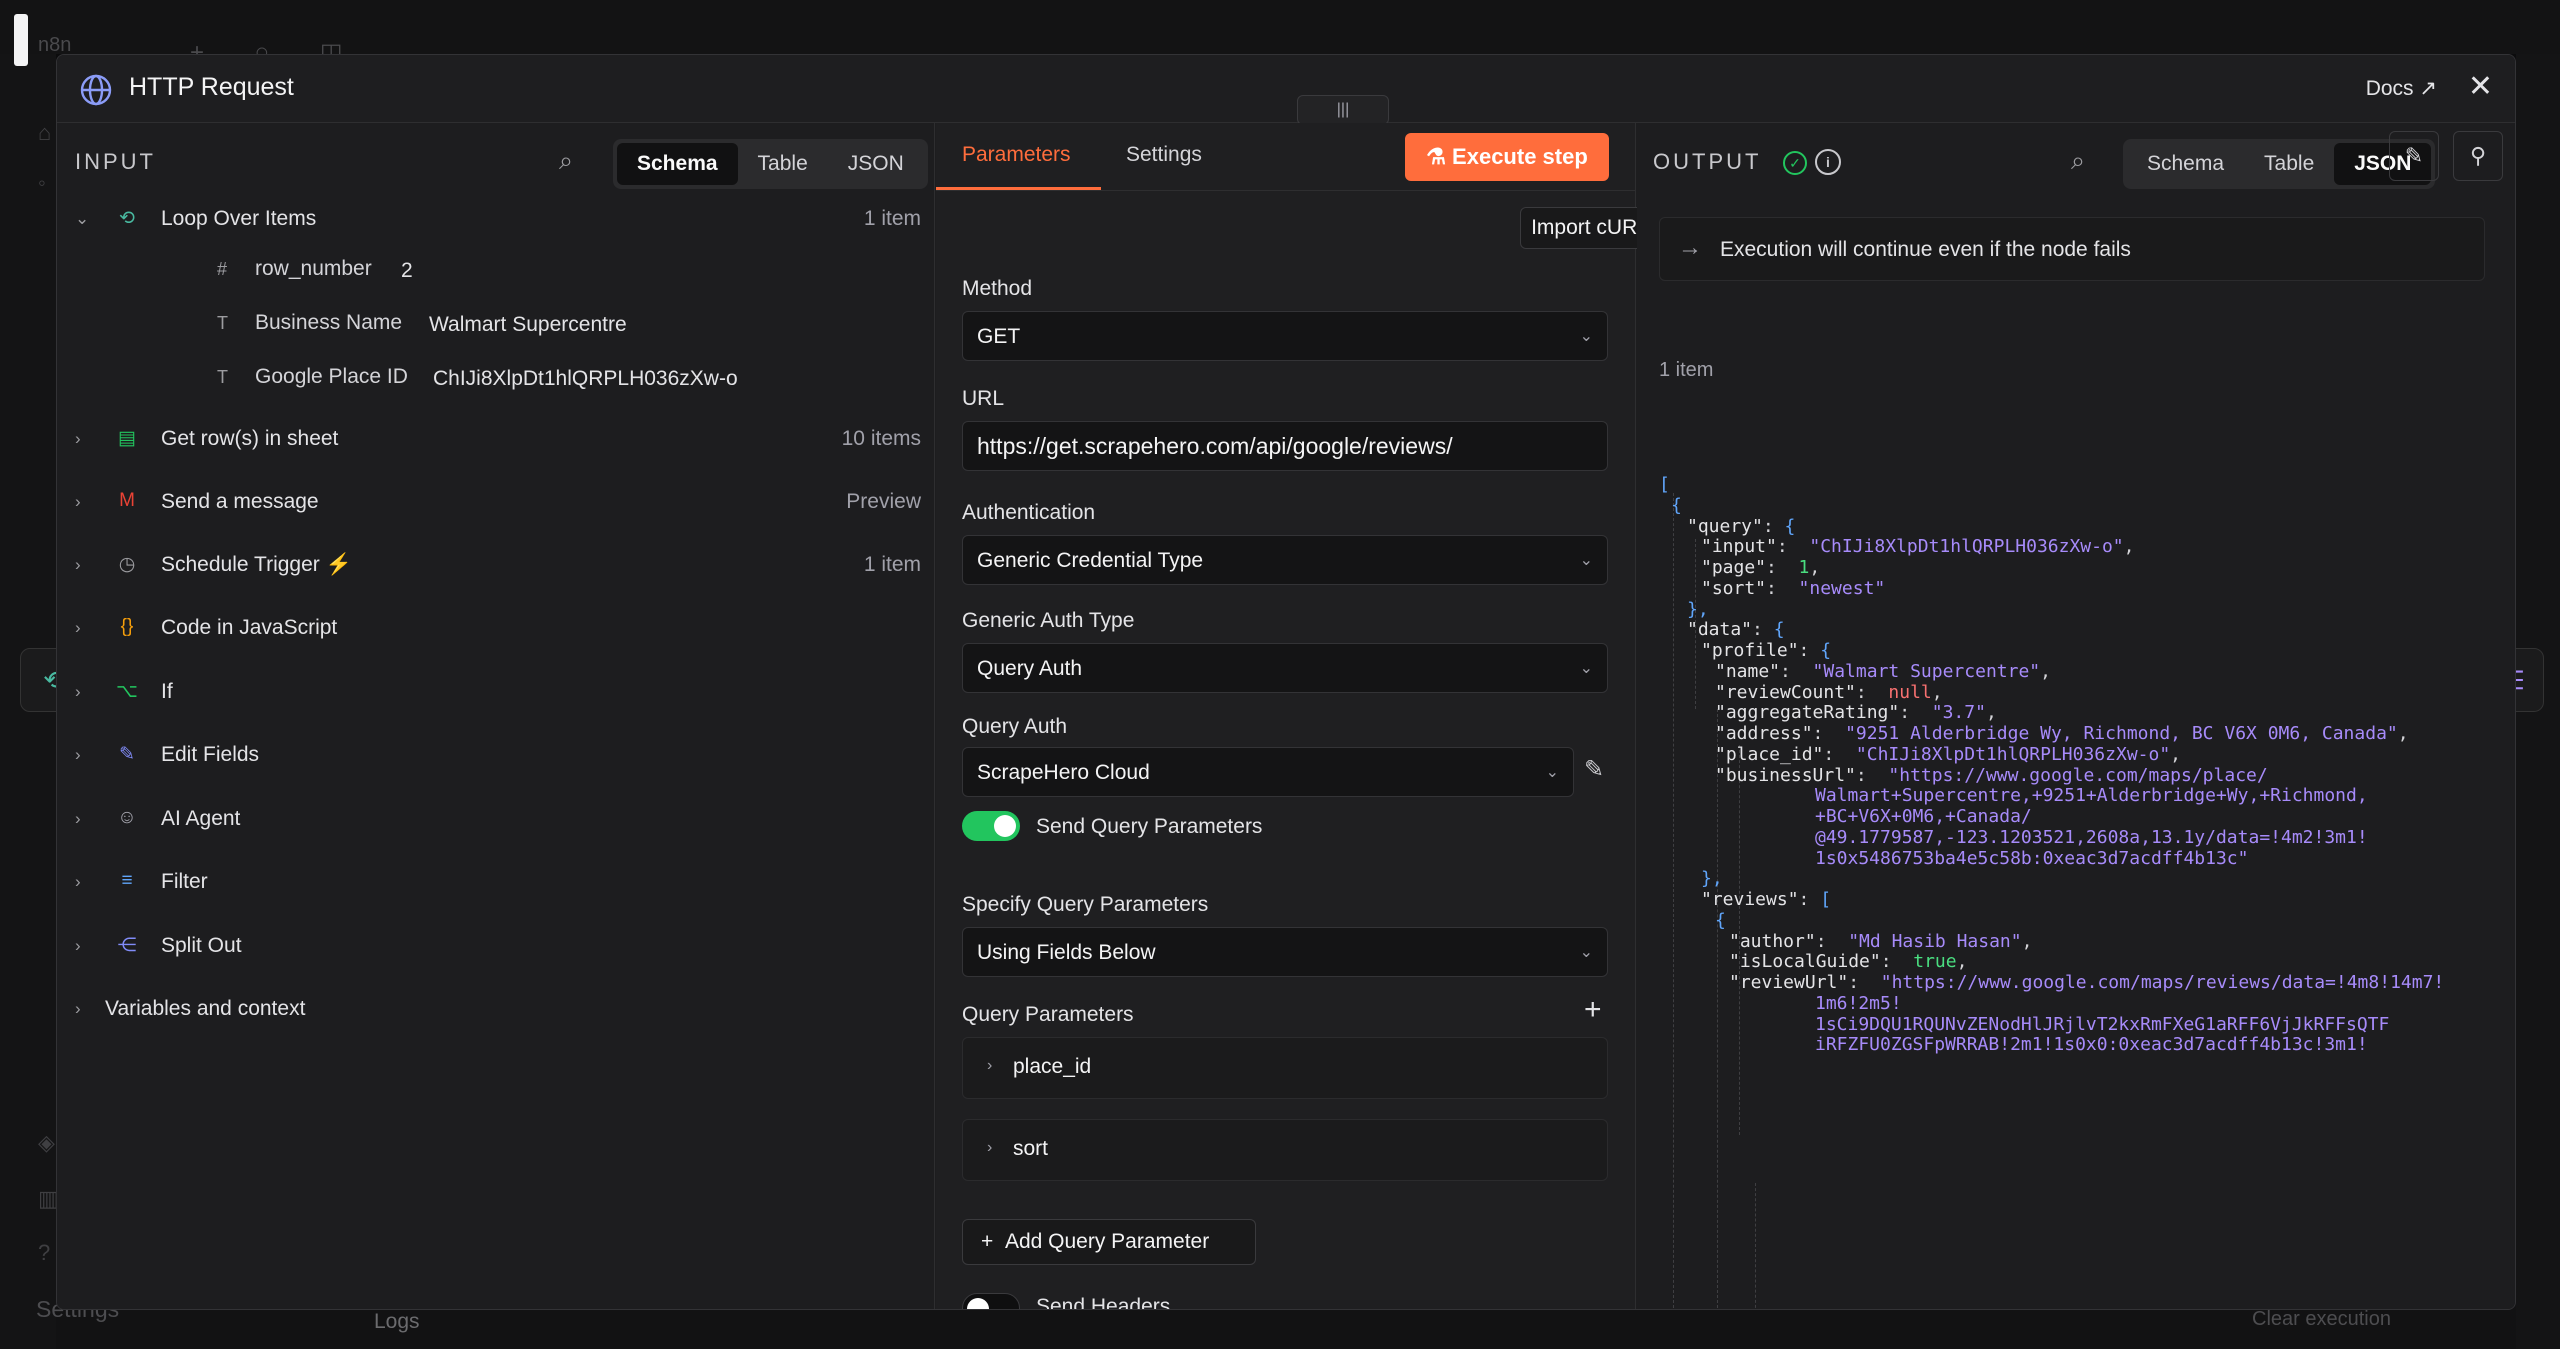 The width and height of the screenshot is (2560, 1349). What do you see at coordinates (1507, 157) in the screenshot?
I see `execute-step-button: ⚗ Execute step` at bounding box center [1507, 157].